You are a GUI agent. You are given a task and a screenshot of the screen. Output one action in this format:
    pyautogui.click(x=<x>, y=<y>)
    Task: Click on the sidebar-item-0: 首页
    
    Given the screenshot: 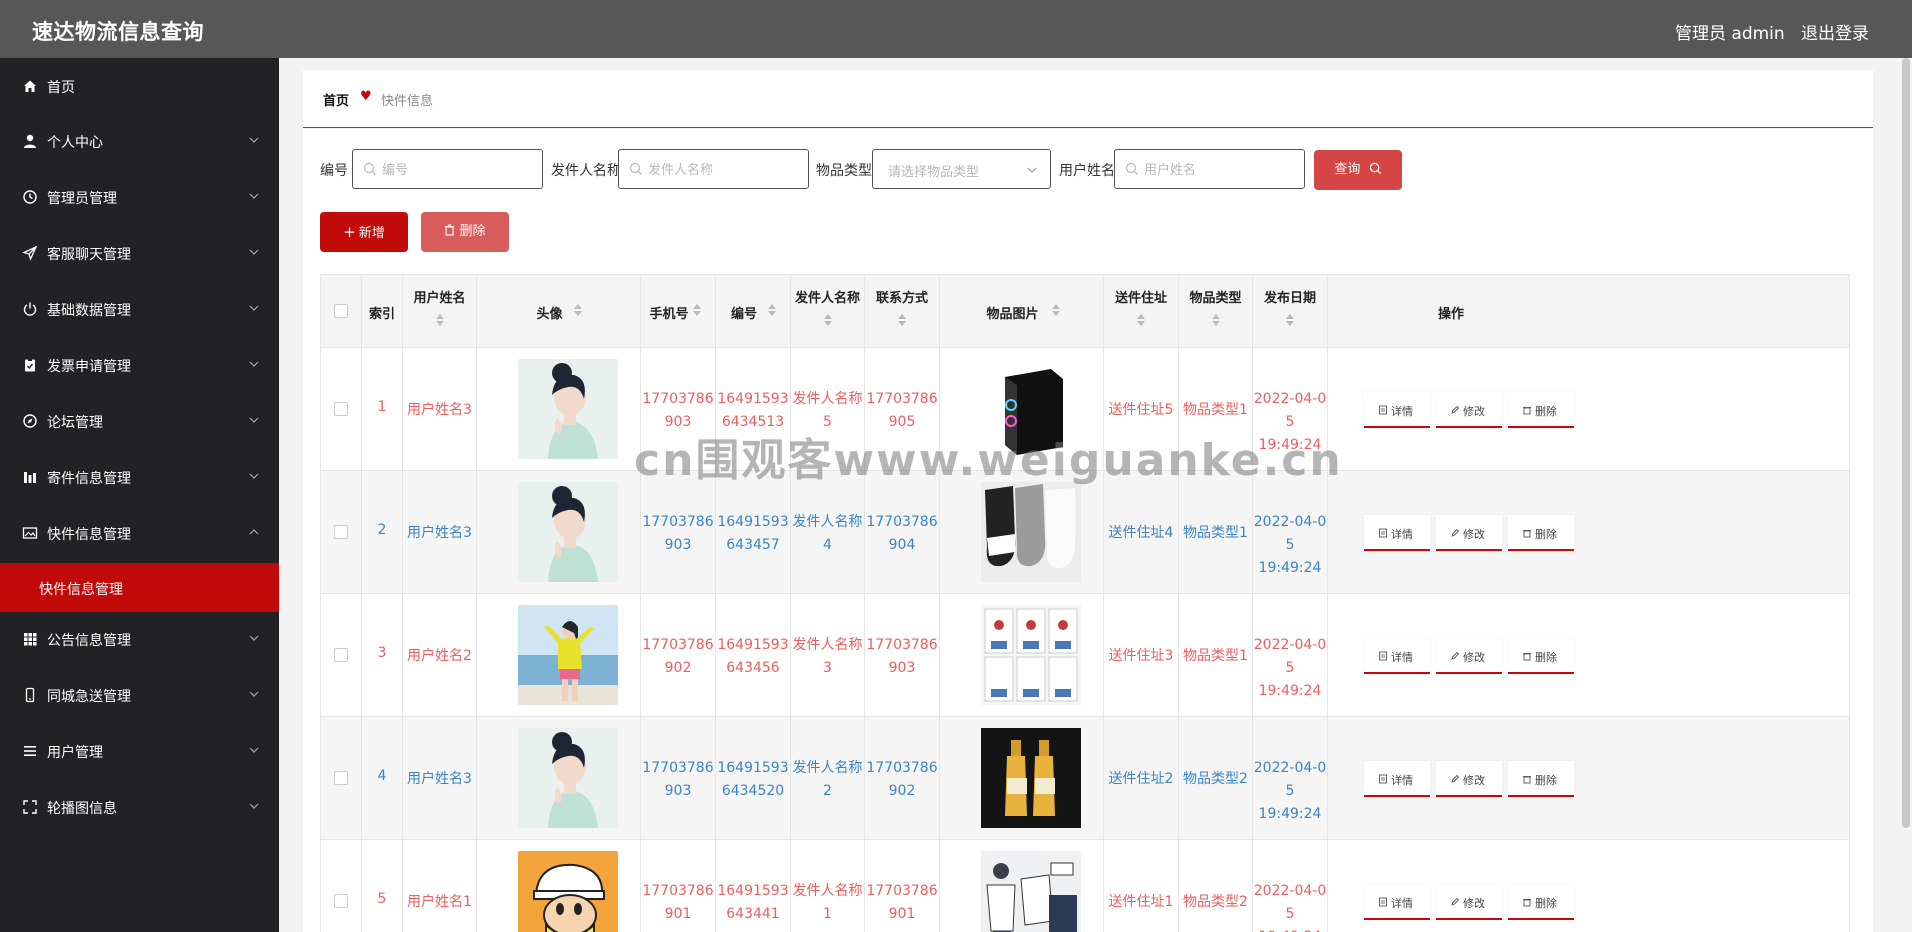 What is the action you would take?
    pyautogui.click(x=139, y=86)
    